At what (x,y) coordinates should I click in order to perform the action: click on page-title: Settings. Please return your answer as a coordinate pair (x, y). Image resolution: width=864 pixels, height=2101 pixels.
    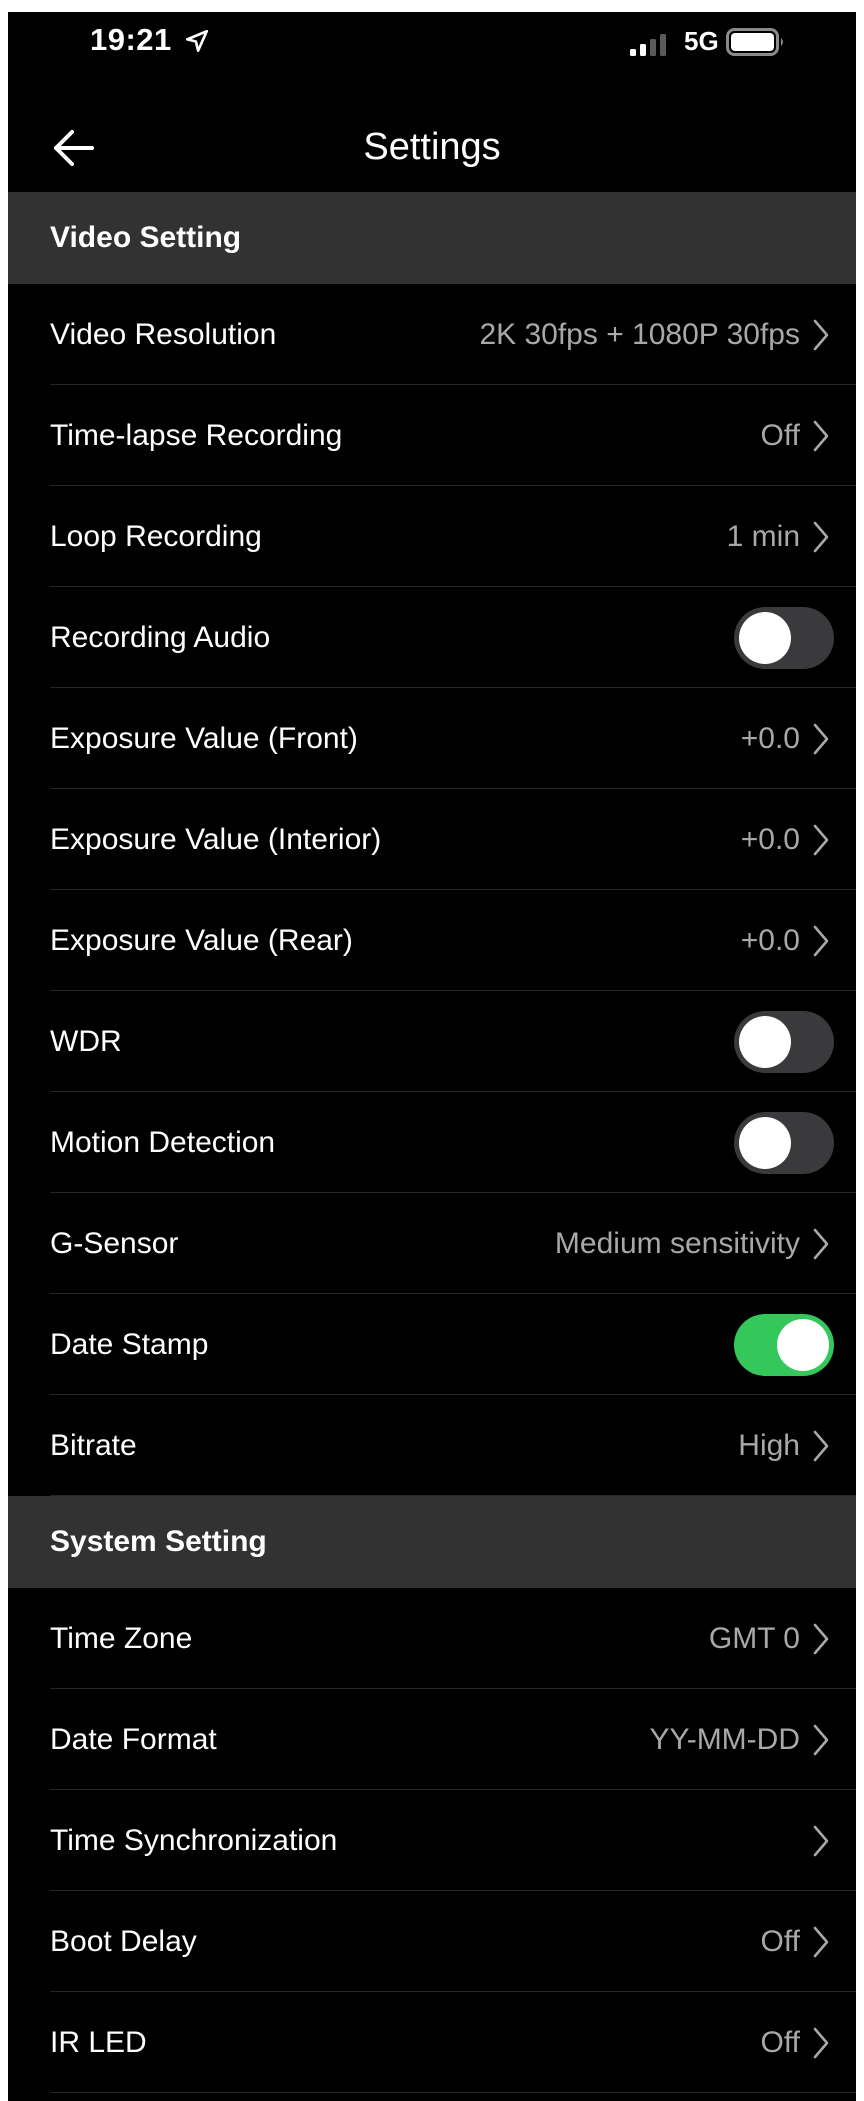
    Looking at the image, I should click on (432, 147).